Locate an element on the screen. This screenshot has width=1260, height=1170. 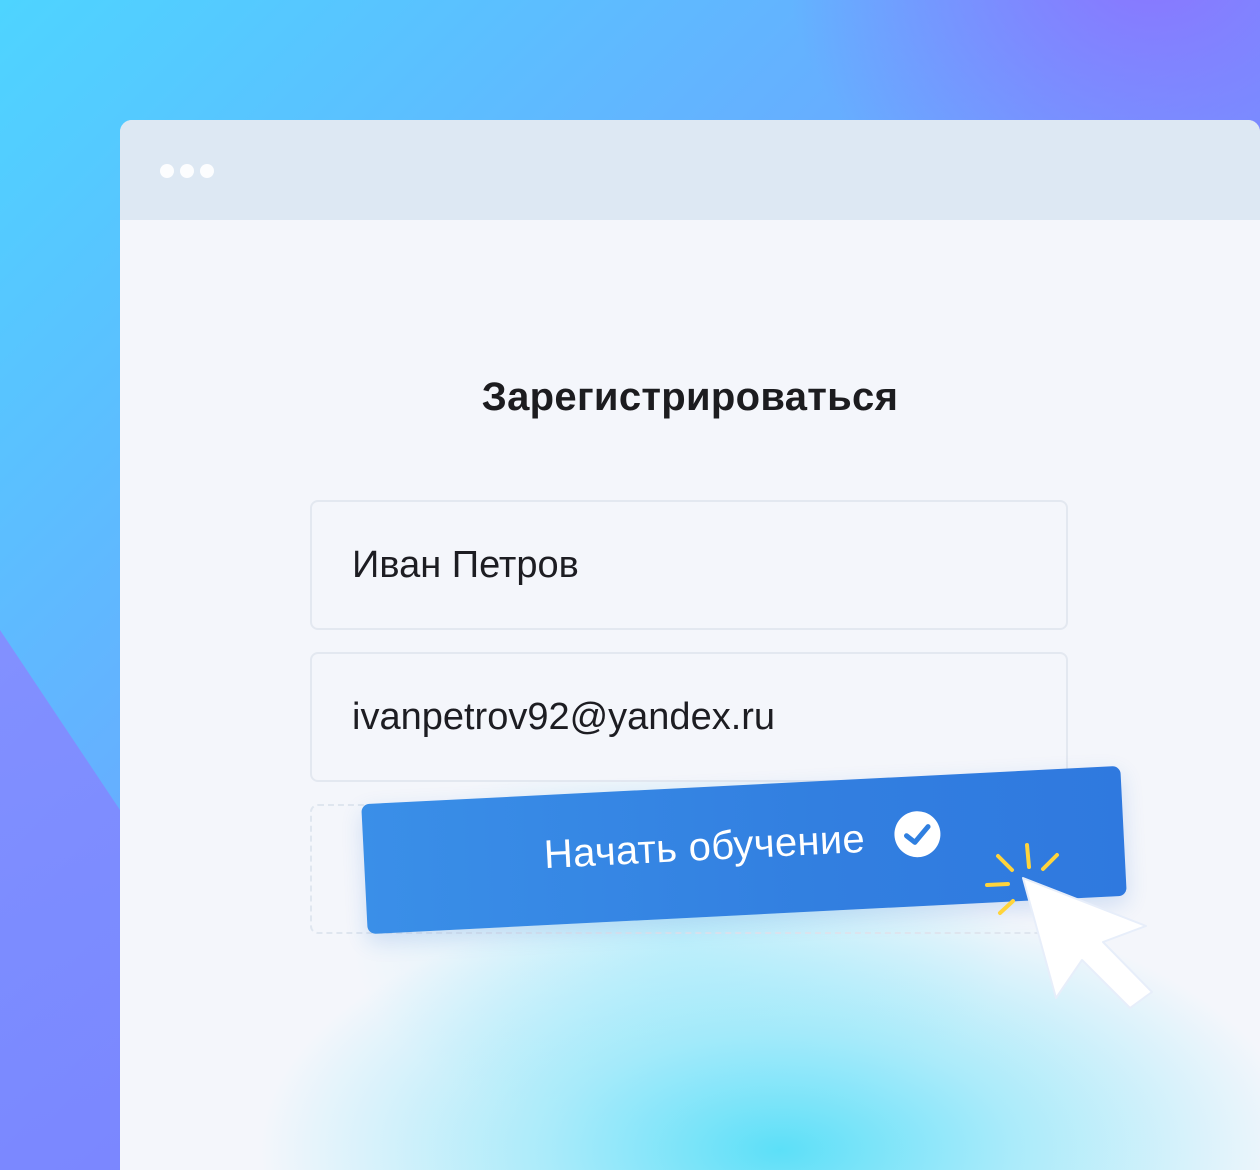
mouse-cursor-icon is located at coordinates (1087, 943).